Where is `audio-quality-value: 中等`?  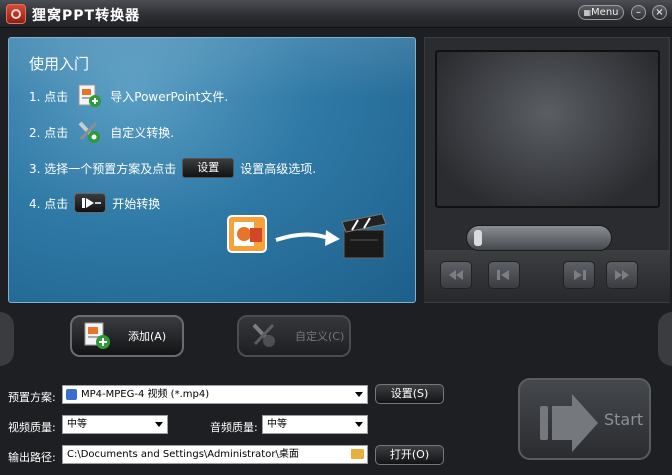
audio-quality-value: 中等 is located at coordinates (277, 424).